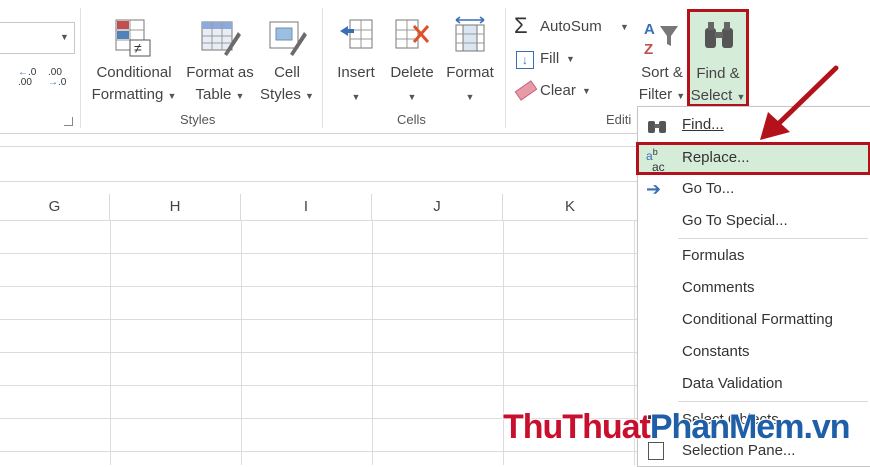  I want to click on menu-item-label: Constants, so click(716, 351).